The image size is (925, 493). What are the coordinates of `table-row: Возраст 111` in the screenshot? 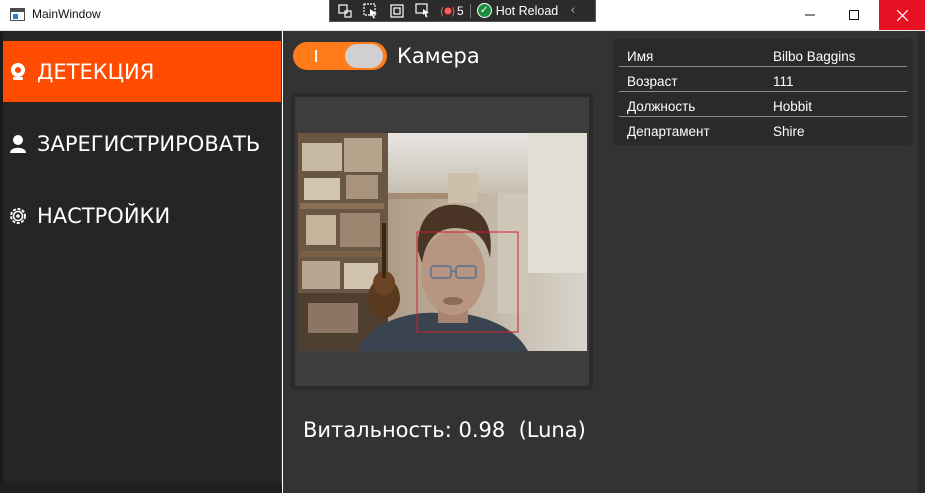 It's located at (763, 80).